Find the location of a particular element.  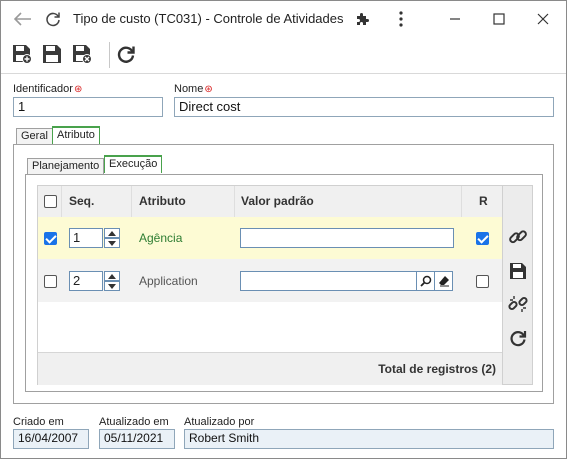

criado-em-field: 16/04/2007 is located at coordinates (51, 439).